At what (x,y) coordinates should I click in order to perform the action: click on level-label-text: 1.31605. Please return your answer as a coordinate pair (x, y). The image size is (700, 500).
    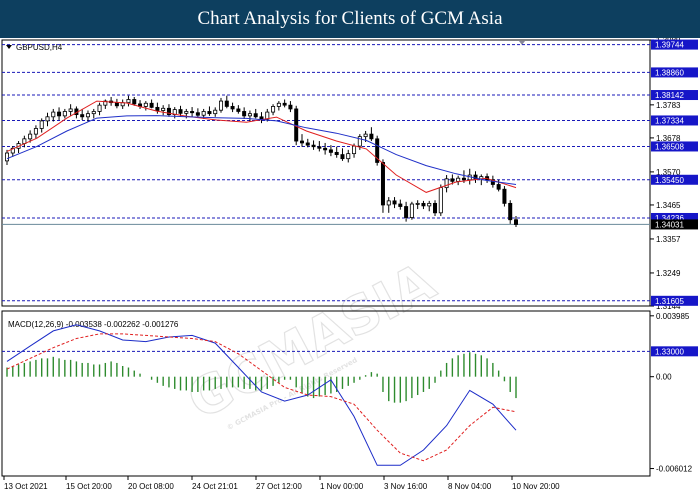
    Looking at the image, I should click on (669, 301).